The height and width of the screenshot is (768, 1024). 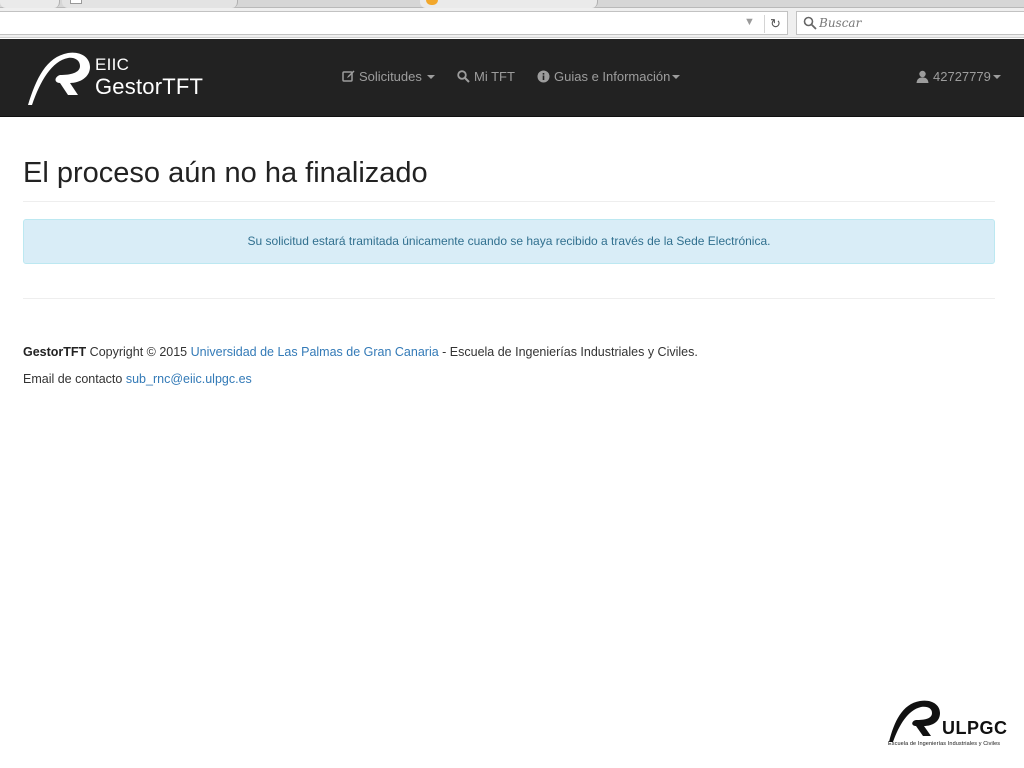 I want to click on footer-copyright-text: Copyright © 2015, so click(x=138, y=352).